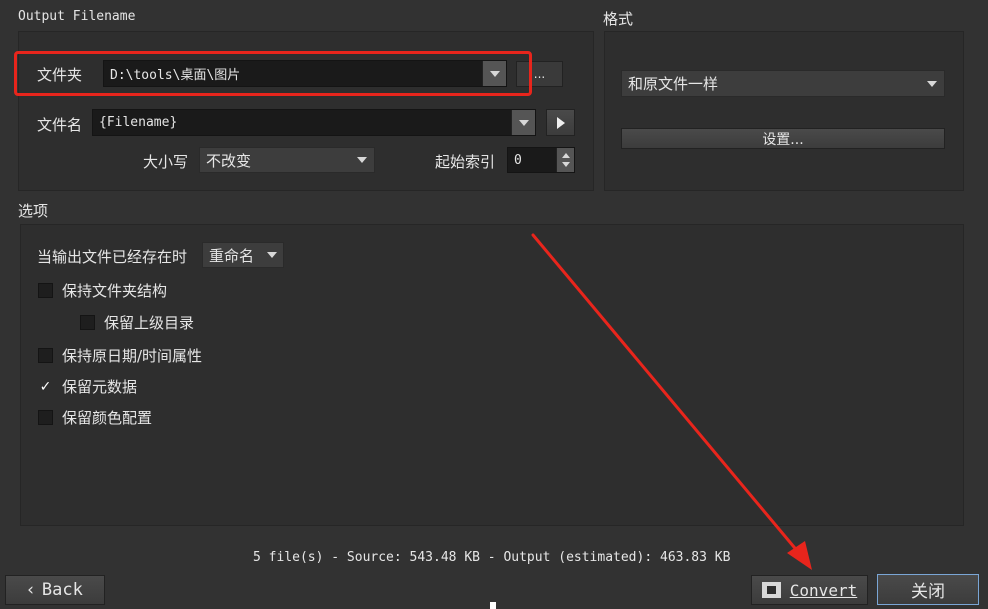 The image size is (988, 609). What do you see at coordinates (45, 290) in the screenshot?
I see `keep-folder-structure-checkbox` at bounding box center [45, 290].